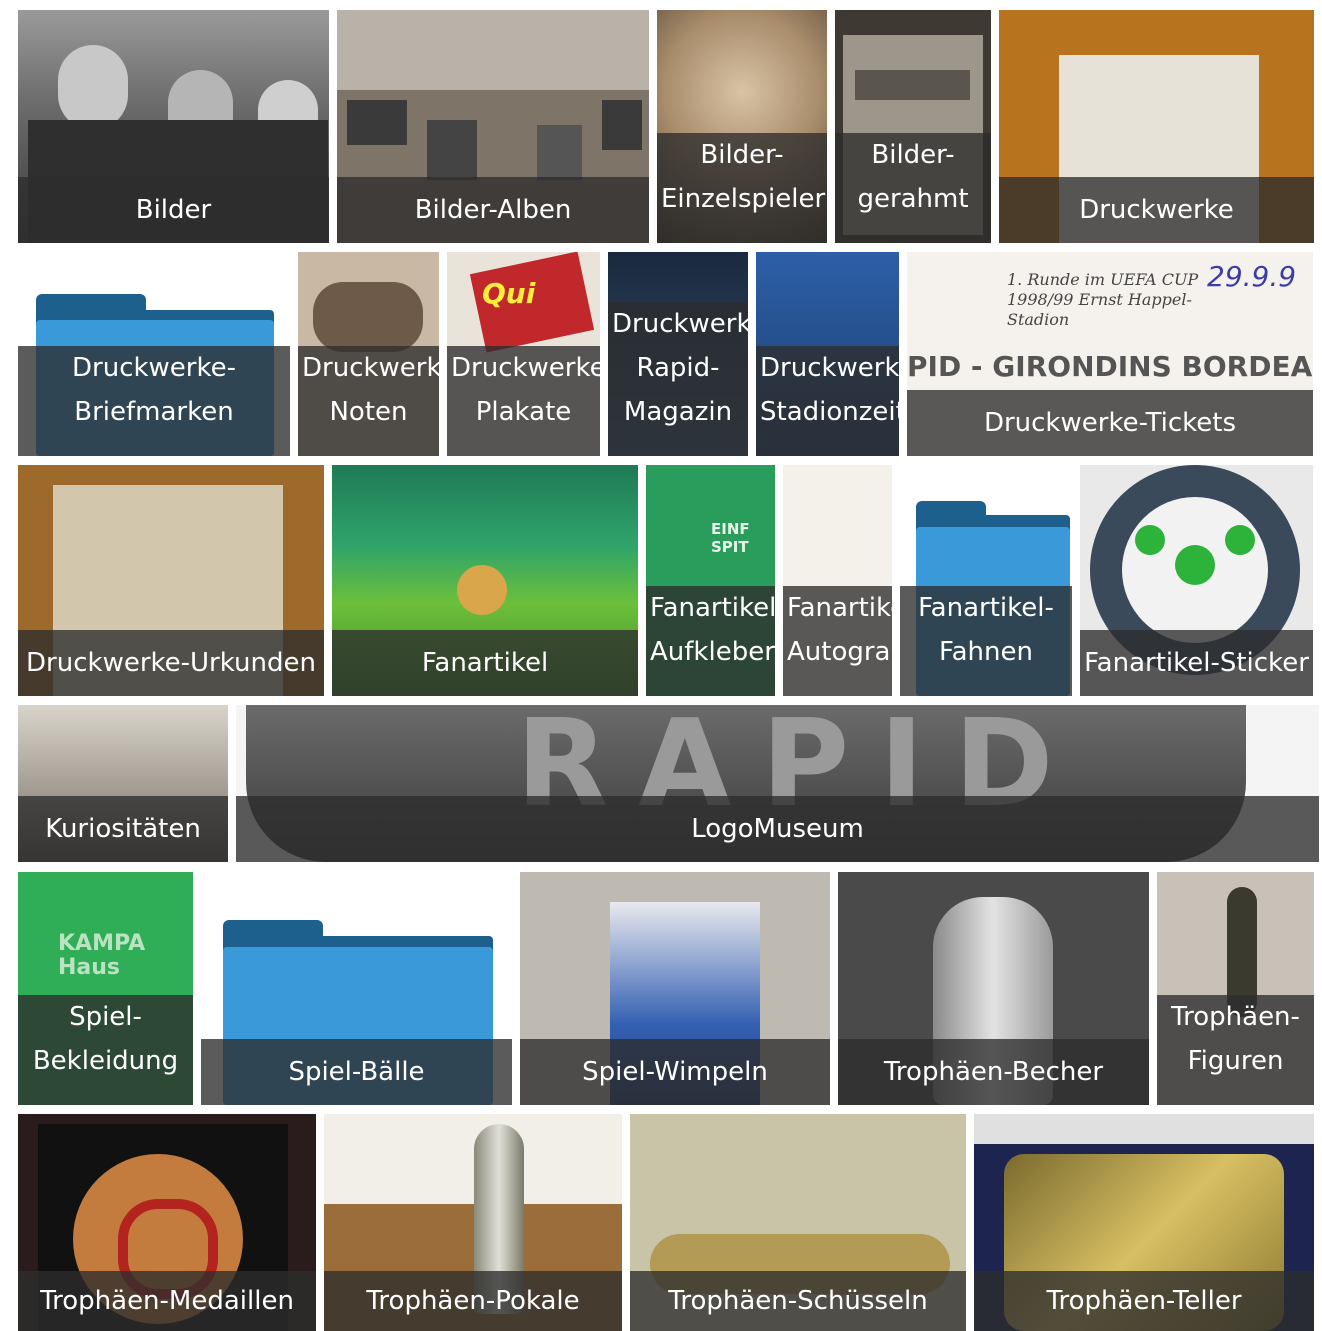 This screenshot has height=1331, width=1322. I want to click on gallery-tile-fanartikel-fahnen: Fanartikel- Fahnen, so click(986, 580).